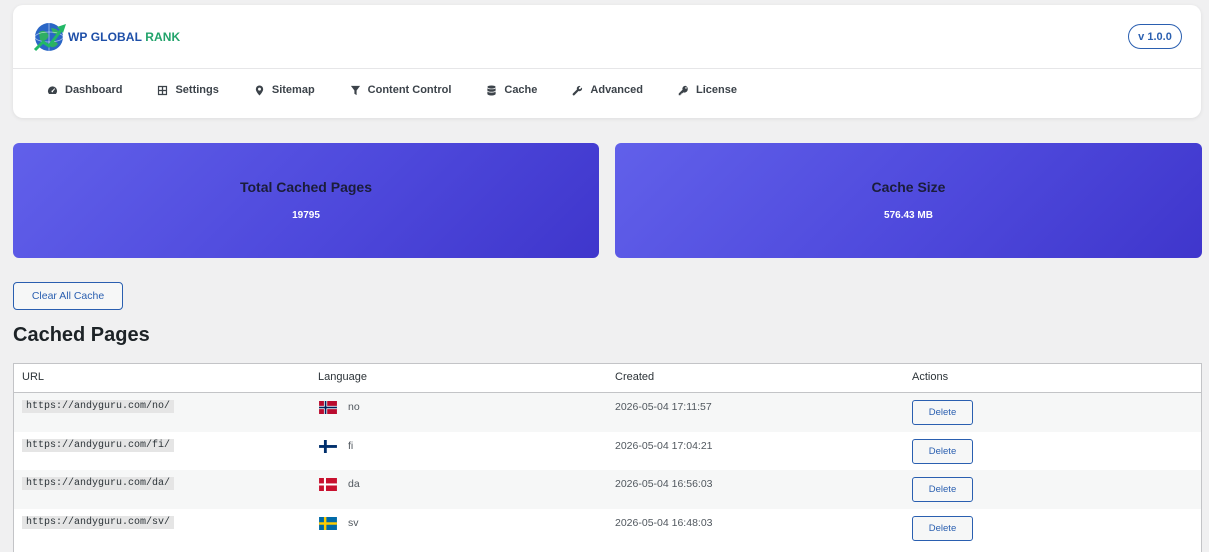 This screenshot has height=552, width=1209. I want to click on map-pin-icon, so click(259, 90).